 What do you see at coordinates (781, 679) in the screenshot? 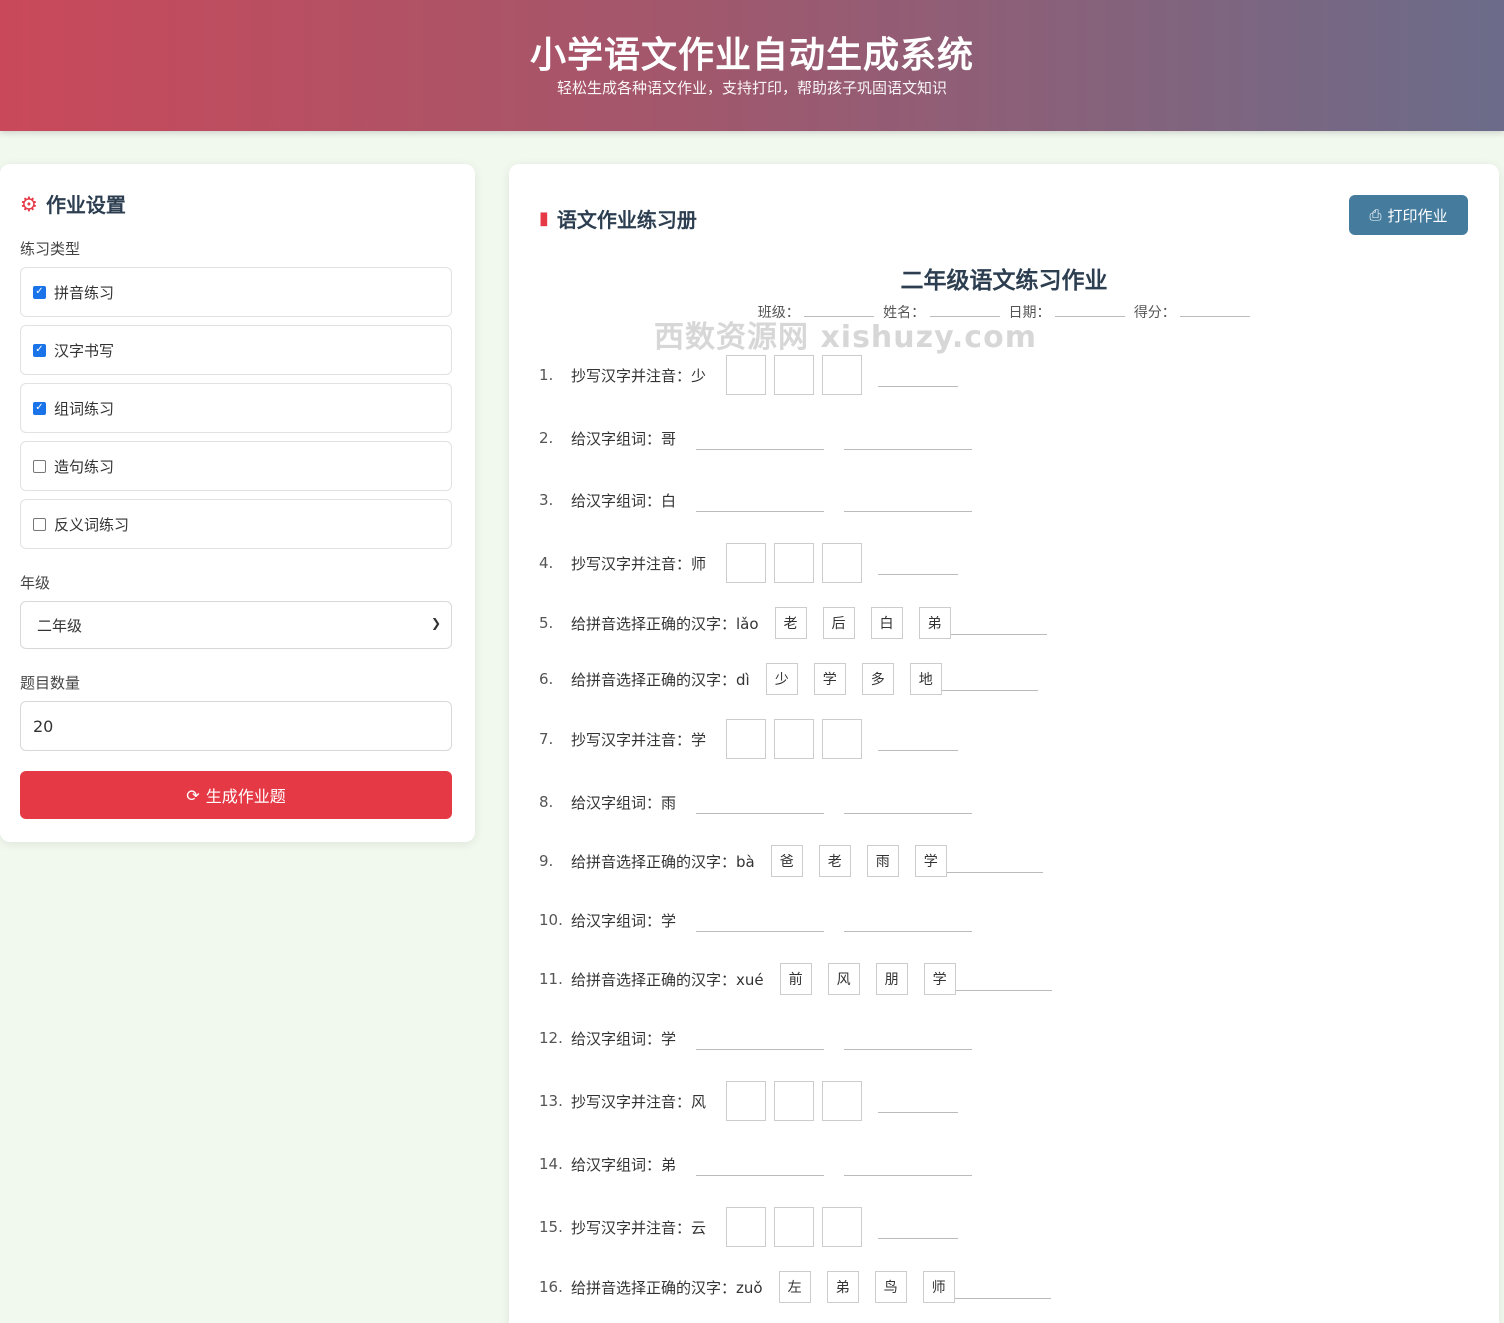
I see `choice-option: 少` at bounding box center [781, 679].